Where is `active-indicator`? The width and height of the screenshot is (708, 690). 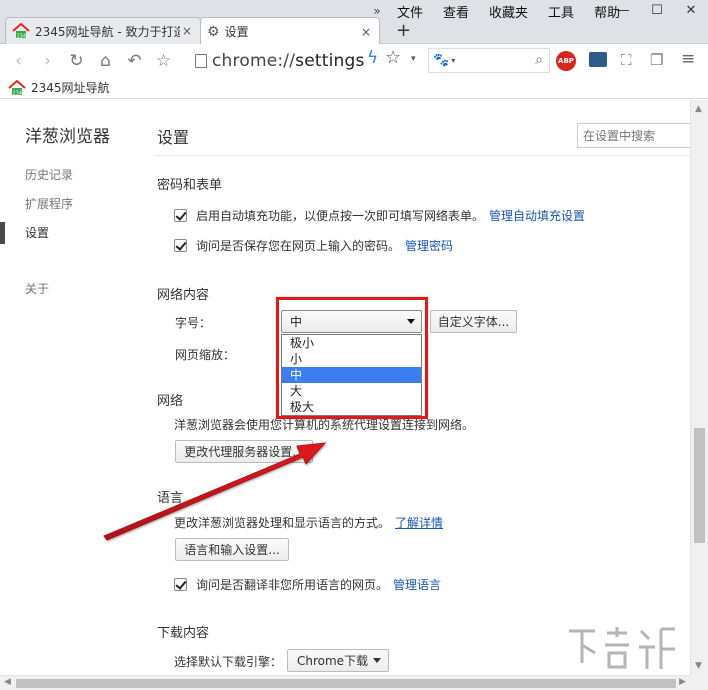
active-indicator is located at coordinates (2, 233).